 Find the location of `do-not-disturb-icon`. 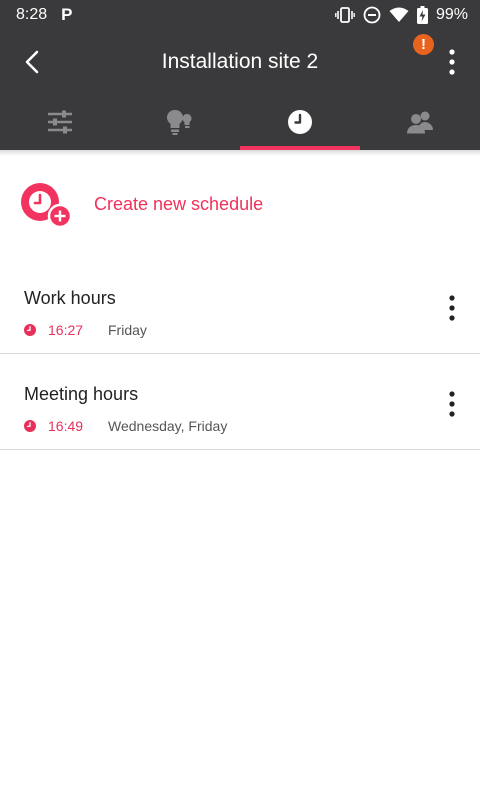

do-not-disturb-icon is located at coordinates (372, 15).